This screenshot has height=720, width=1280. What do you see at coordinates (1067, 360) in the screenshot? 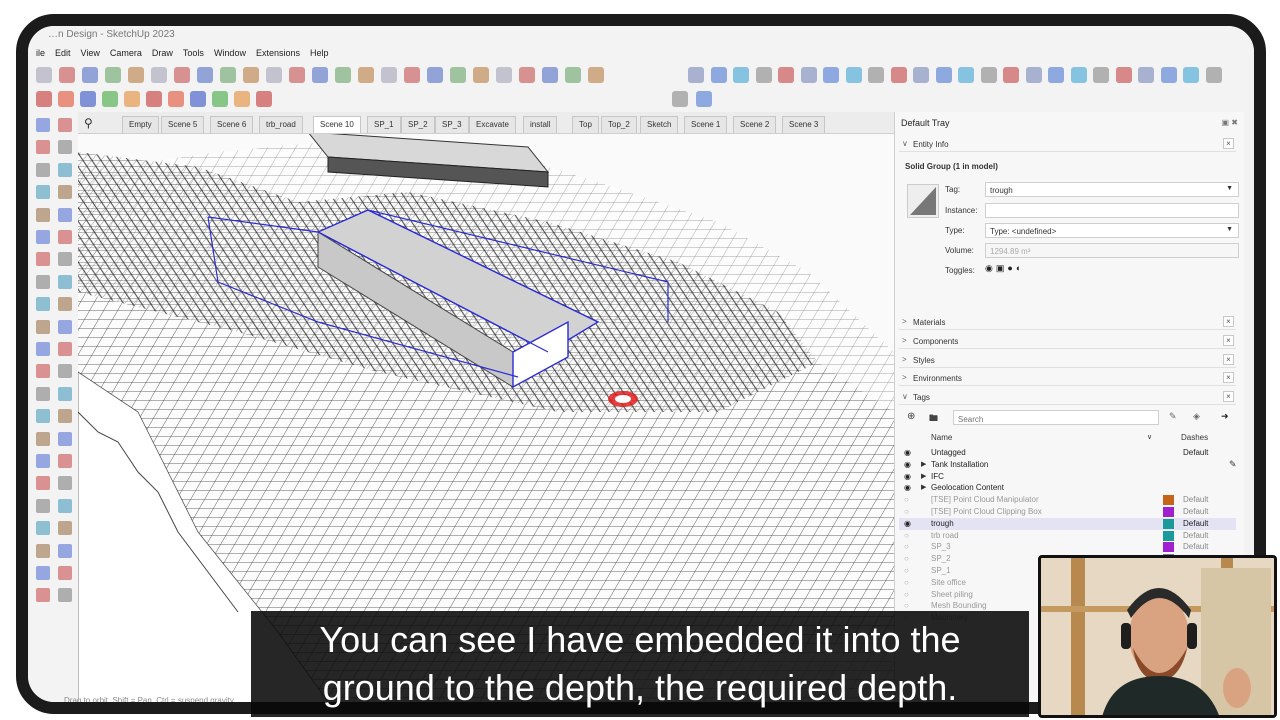
I see `panel-header-styles: > Styles ×` at bounding box center [1067, 360].